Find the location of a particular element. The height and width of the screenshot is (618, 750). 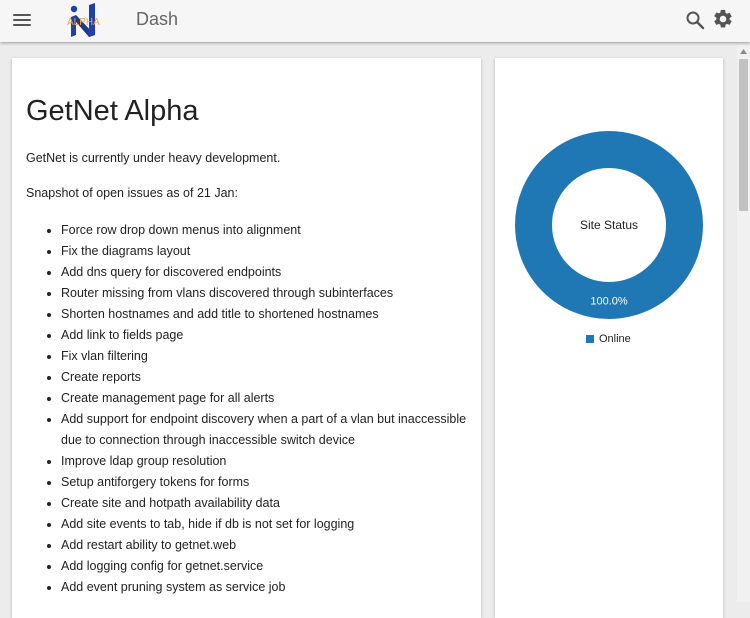

app-logo: ALPHA is located at coordinates (87, 21).